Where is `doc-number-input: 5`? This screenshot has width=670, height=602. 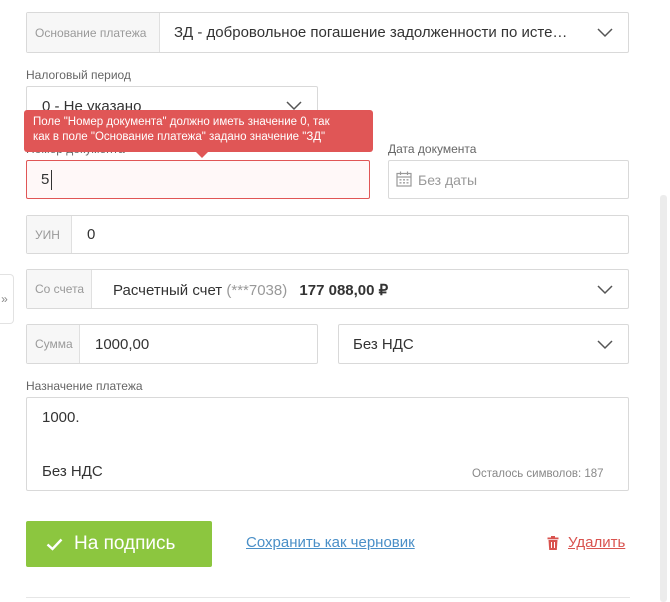 doc-number-input: 5 is located at coordinates (198, 179).